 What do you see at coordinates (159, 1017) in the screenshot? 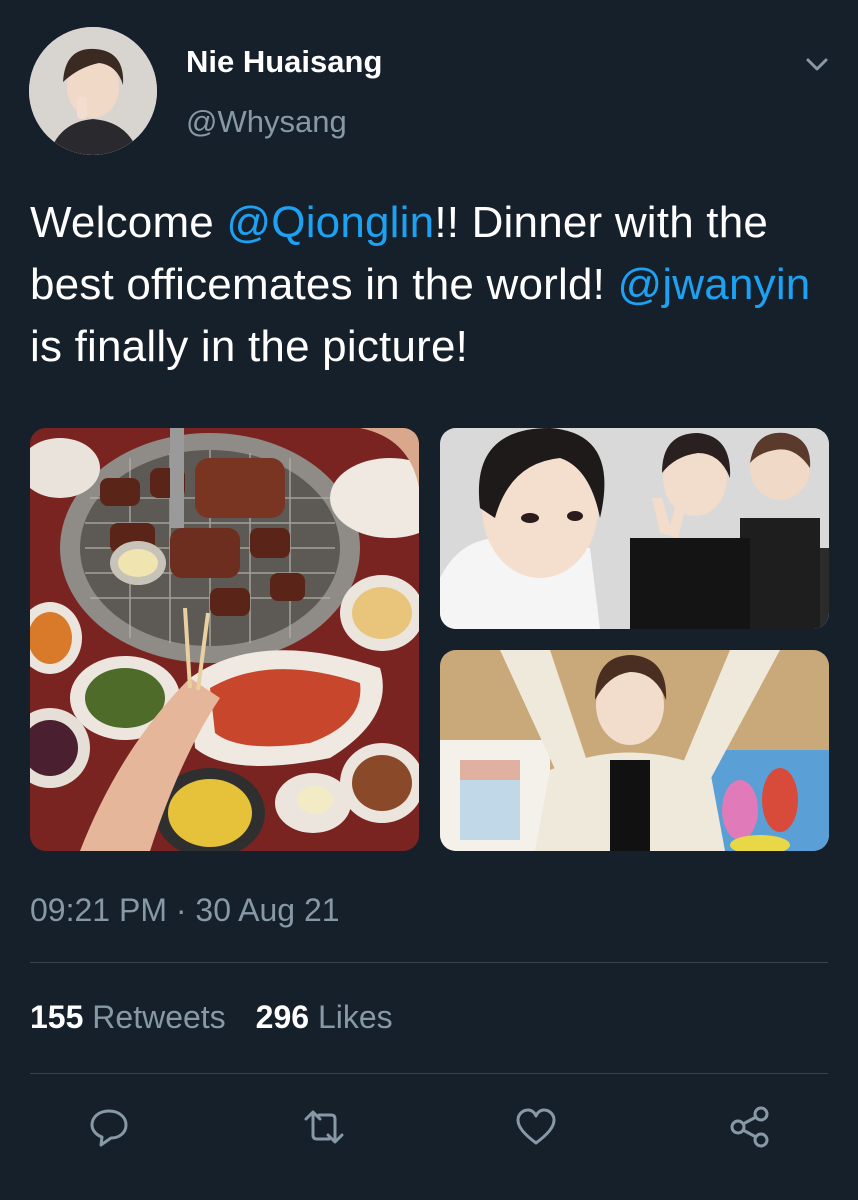
I see `retweets-label: Retweets` at bounding box center [159, 1017].